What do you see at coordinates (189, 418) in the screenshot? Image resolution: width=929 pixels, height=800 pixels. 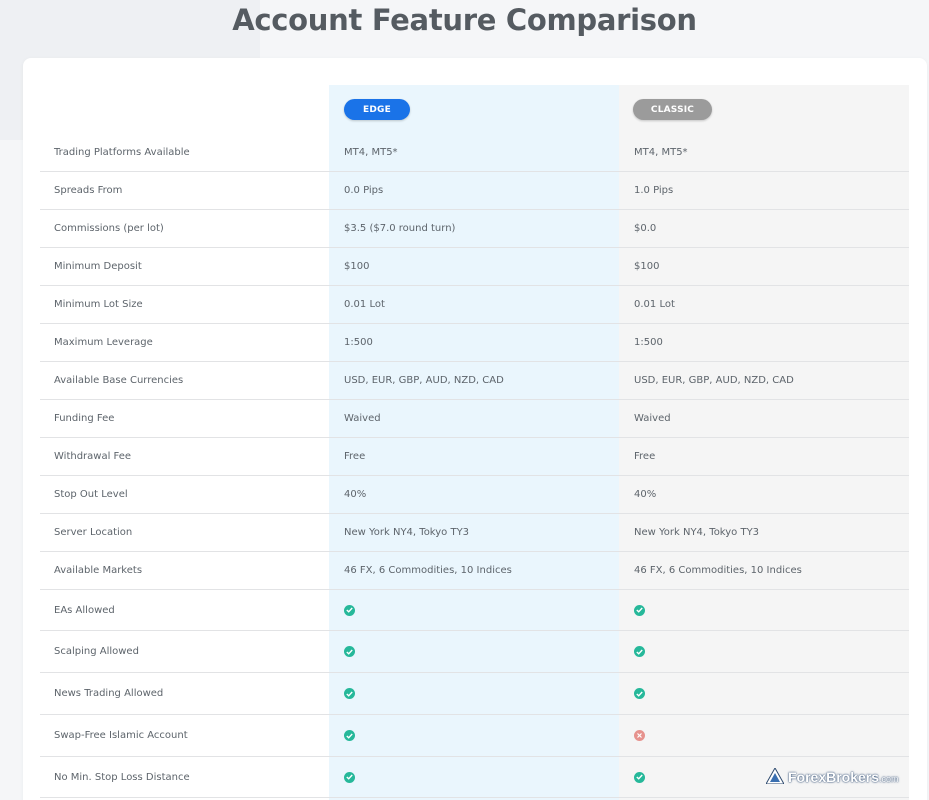 I see `row-label-cell: Funding Fee` at bounding box center [189, 418].